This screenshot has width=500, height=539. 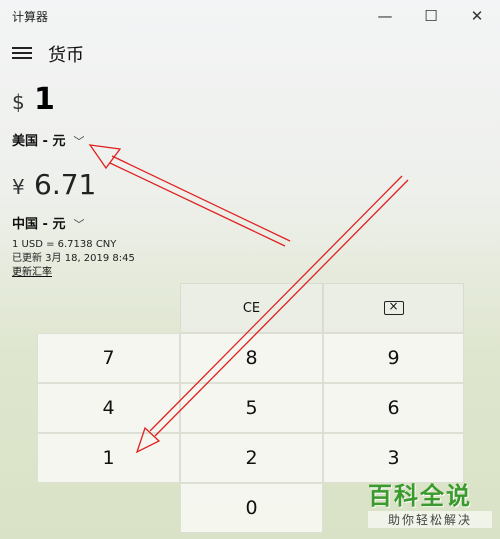 I want to click on watermark-title: 百科全说, so click(x=420, y=496).